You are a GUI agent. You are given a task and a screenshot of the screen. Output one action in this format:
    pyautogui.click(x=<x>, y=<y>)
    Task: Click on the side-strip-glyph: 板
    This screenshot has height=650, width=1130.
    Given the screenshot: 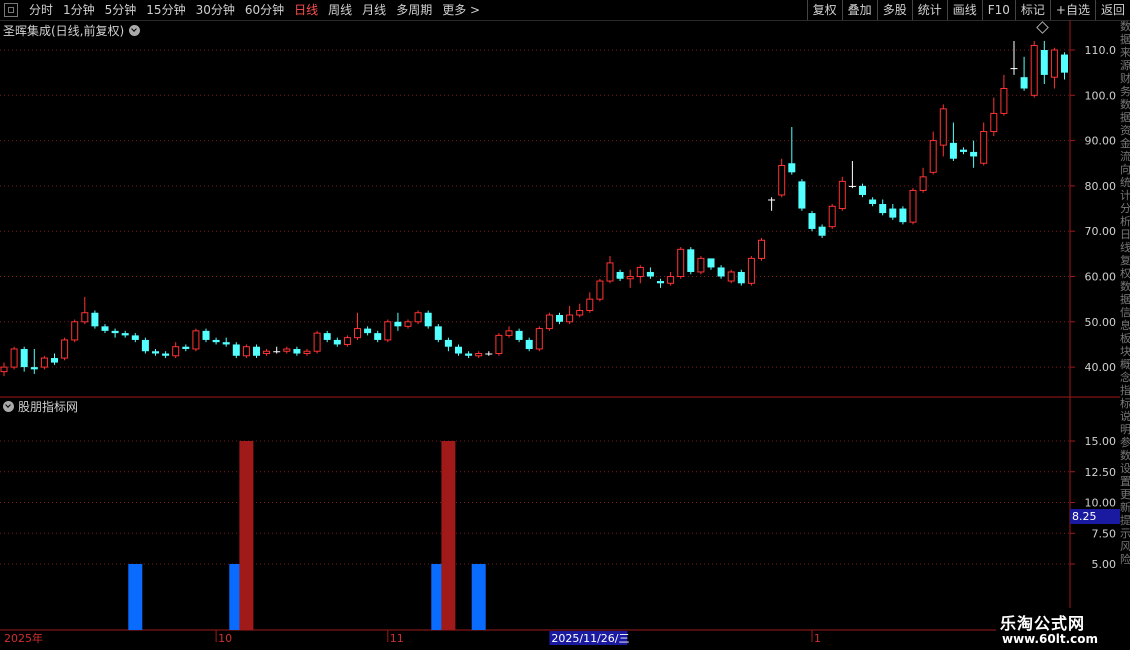 What is the action you would take?
    pyautogui.click(x=1125, y=338)
    